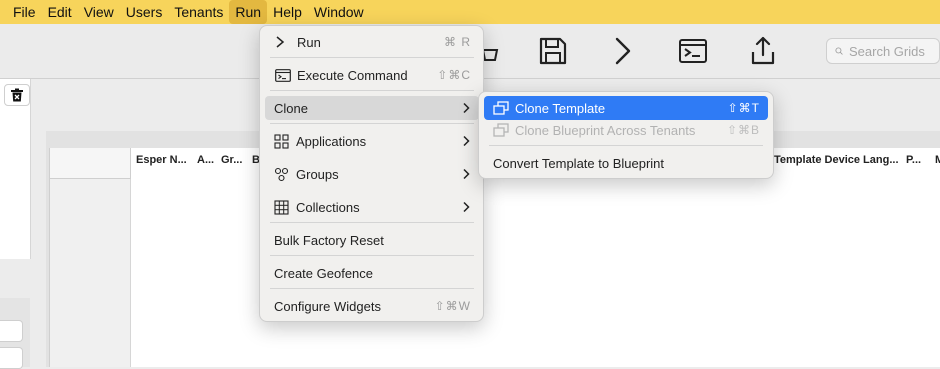 The width and height of the screenshot is (940, 369). Describe the element at coordinates (372, 141) in the screenshot. I see `menu-item-applications: Applications` at that location.